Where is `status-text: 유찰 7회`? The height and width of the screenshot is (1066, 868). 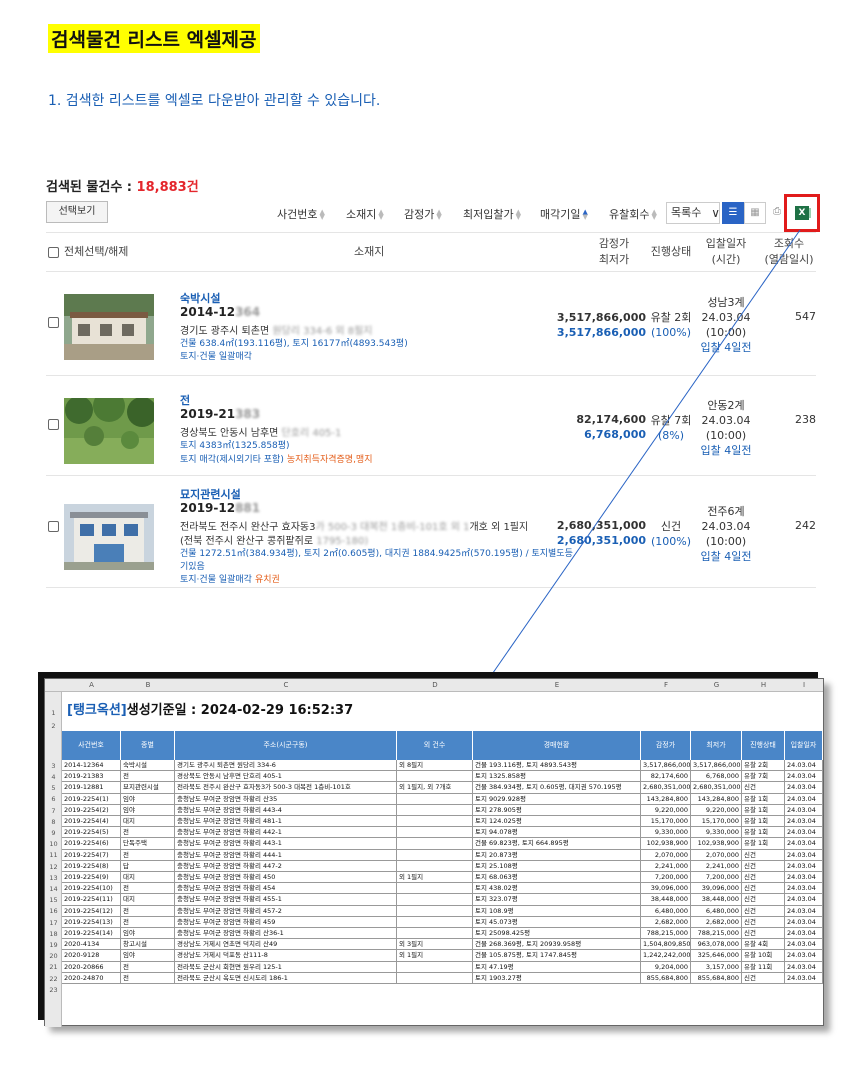 status-text: 유찰 7회 is located at coordinates (671, 420).